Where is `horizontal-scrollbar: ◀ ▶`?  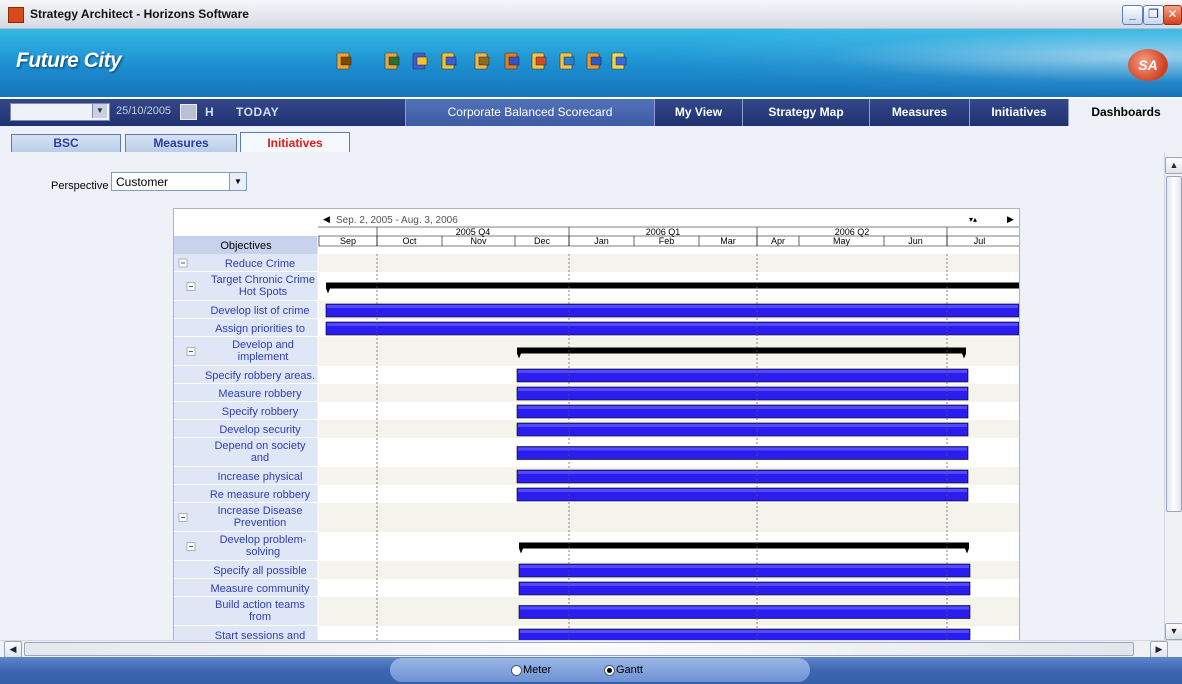
horizontal-scrollbar: ◀ ▶ is located at coordinates (591, 649).